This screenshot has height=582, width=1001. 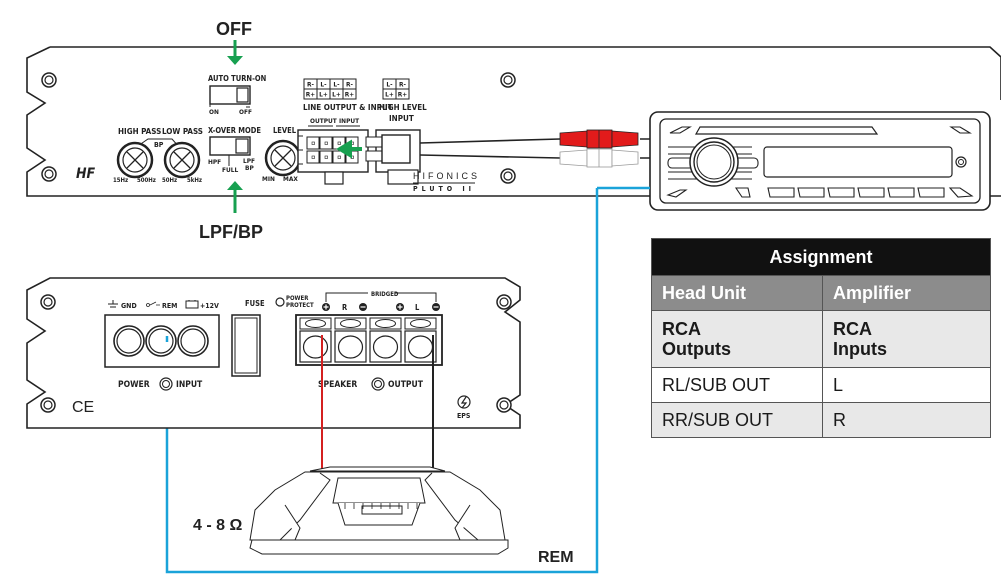 What do you see at coordinates (230, 146) in the screenshot?
I see `xover-mode-switch` at bounding box center [230, 146].